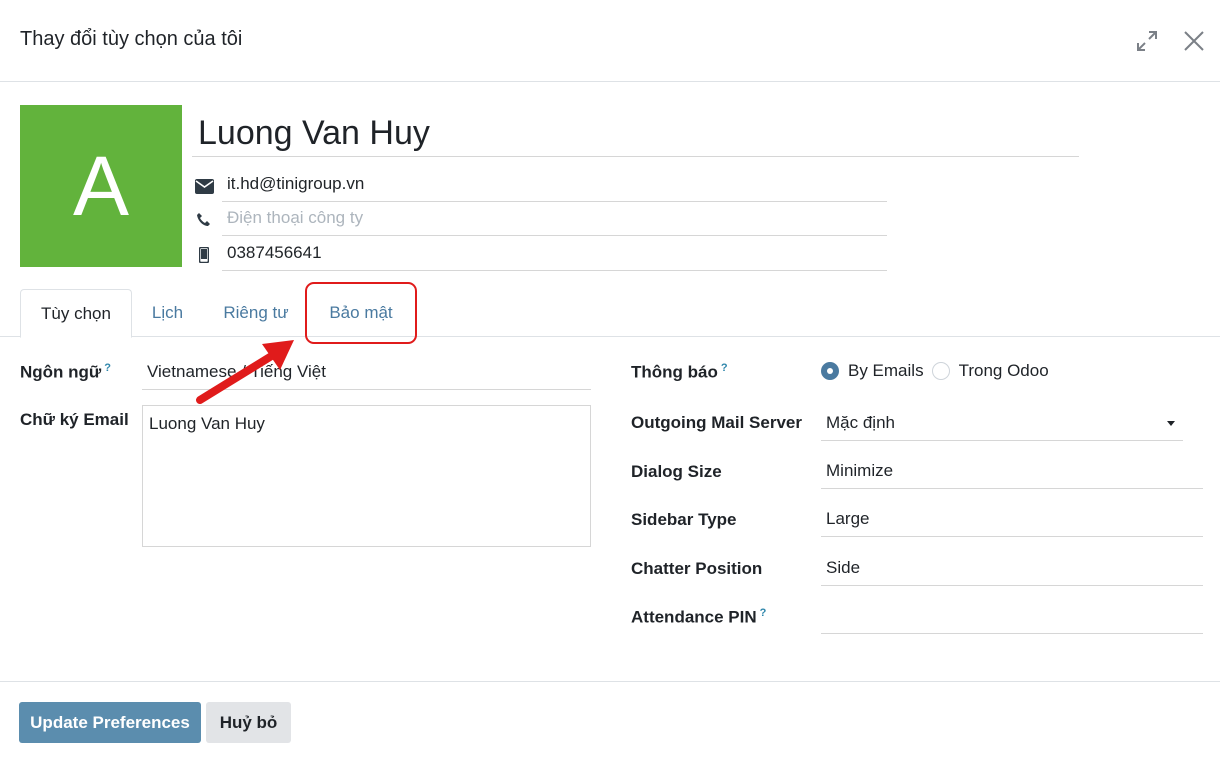 This screenshot has width=1220, height=761. I want to click on radio-unchecked-icon, so click(940, 371).